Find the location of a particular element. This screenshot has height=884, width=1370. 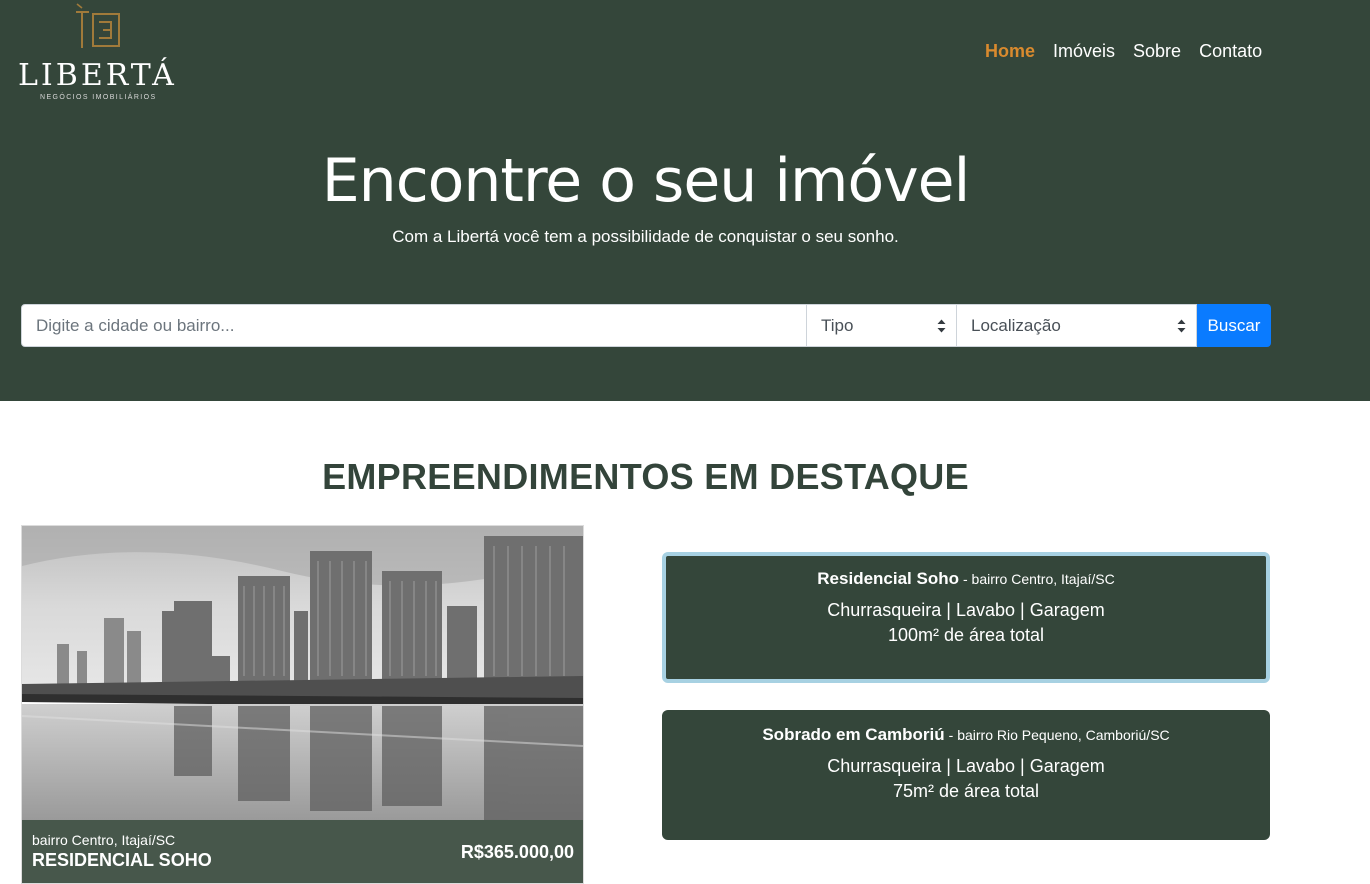

nav-home: Home is located at coordinates (1010, 51).